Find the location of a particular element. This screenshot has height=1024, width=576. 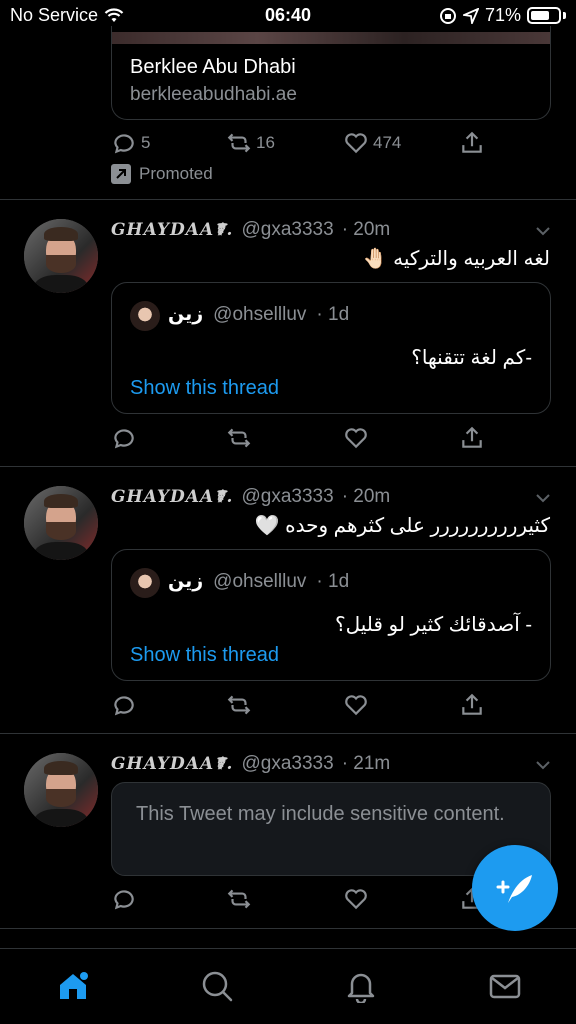

promo-link-card: Berklee Abu Dhabi berkleeabudhabi.ae is located at coordinates (331, 73).